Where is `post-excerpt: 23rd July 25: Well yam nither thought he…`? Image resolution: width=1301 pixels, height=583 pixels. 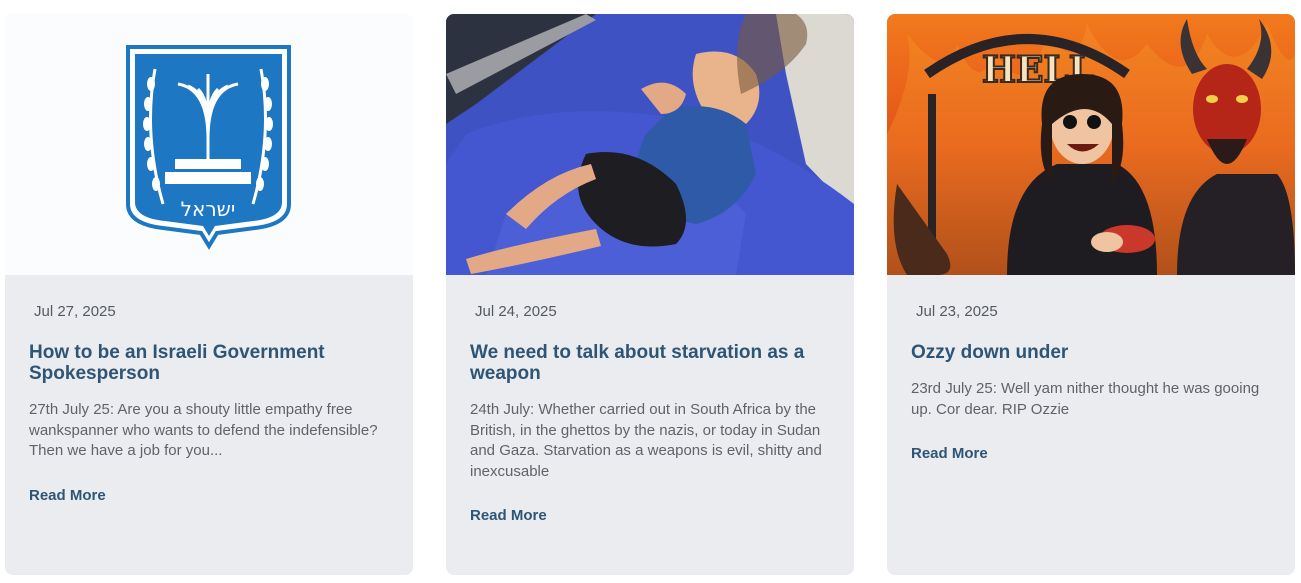 post-excerpt: 23rd July 25: Well yam nither thought he… is located at coordinates (1085, 399).